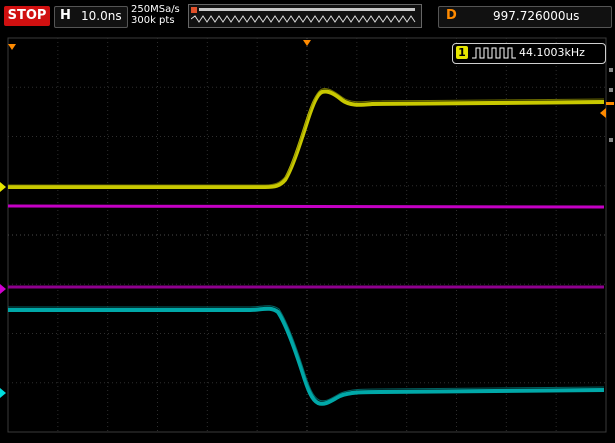 This screenshot has height=443, width=615. Describe the element at coordinates (462, 52) in the screenshot. I see `channel-badge: 1` at that location.